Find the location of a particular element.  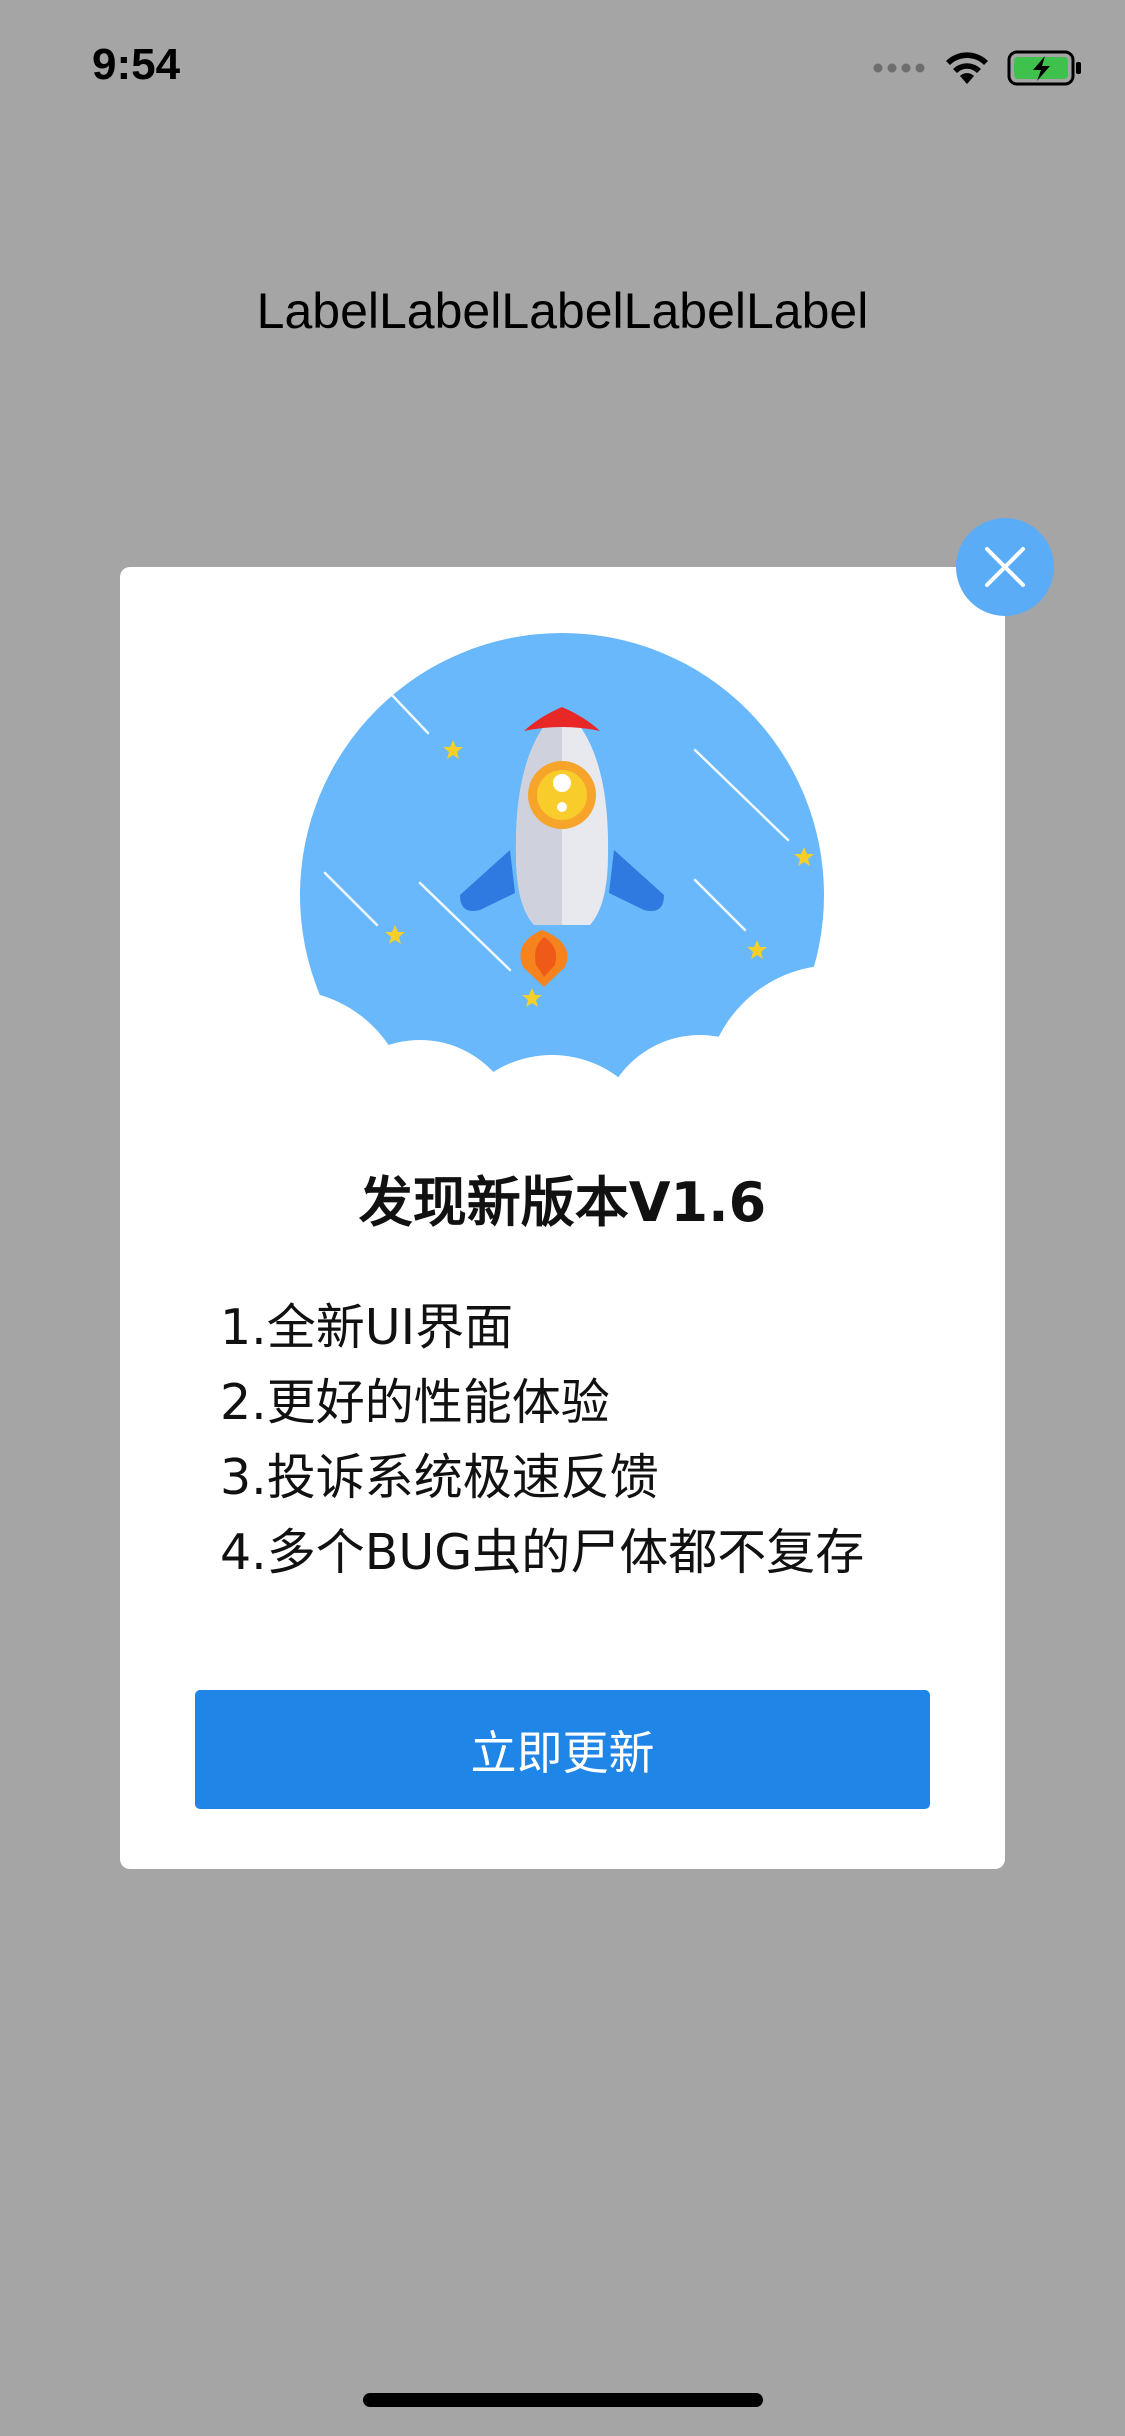

update-now-button: 立即更新 is located at coordinates (562, 1749).